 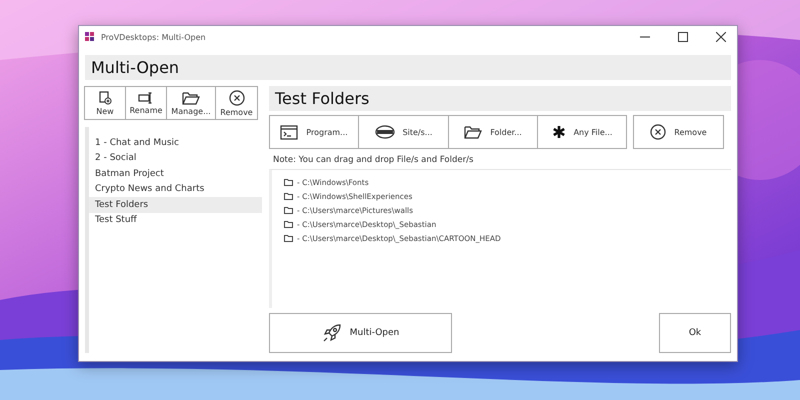 What do you see at coordinates (90, 37) in the screenshot?
I see `app-icon` at bounding box center [90, 37].